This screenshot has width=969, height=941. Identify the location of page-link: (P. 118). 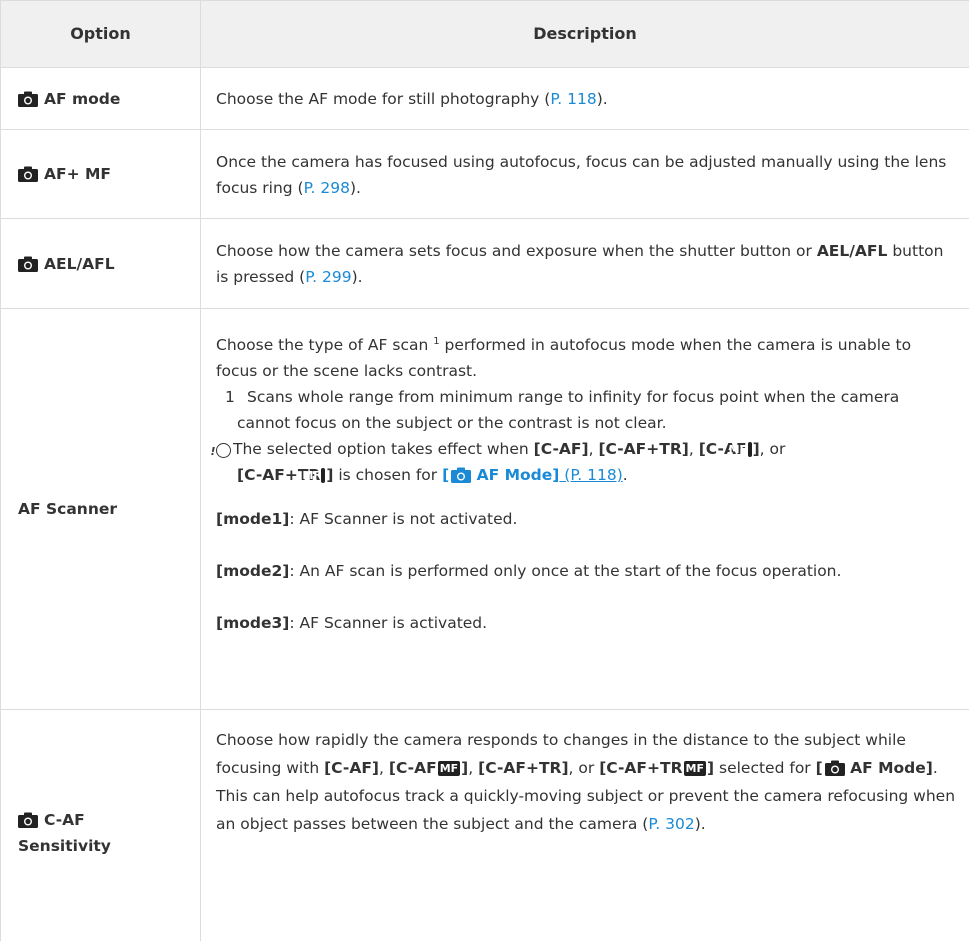
(590, 475).